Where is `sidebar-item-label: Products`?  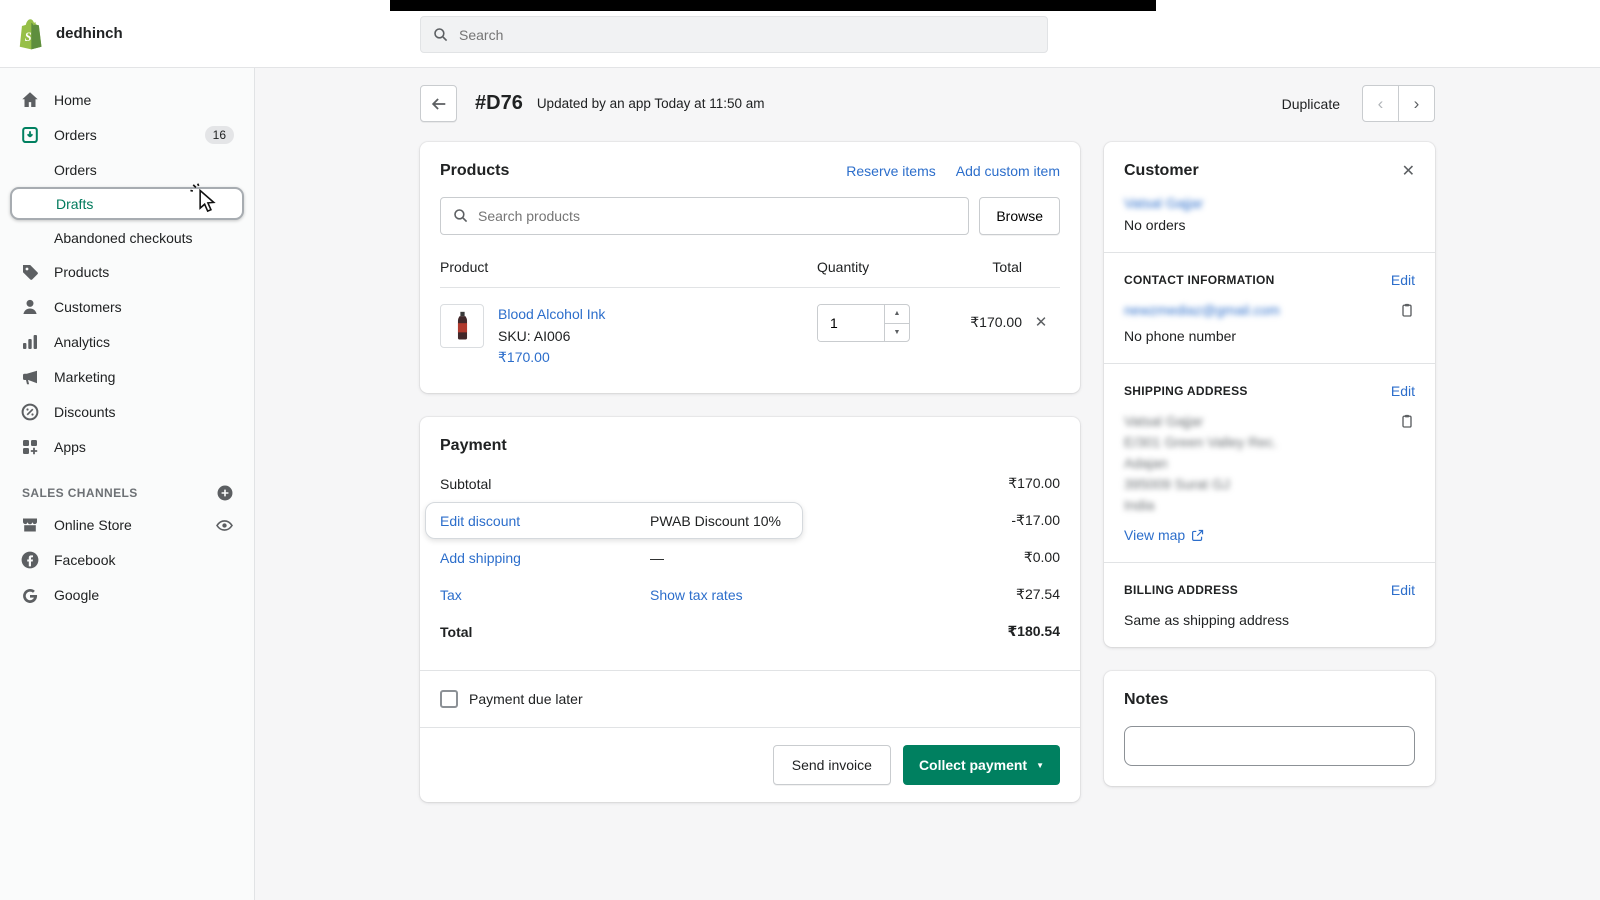
sidebar-item-label: Products is located at coordinates (82, 272).